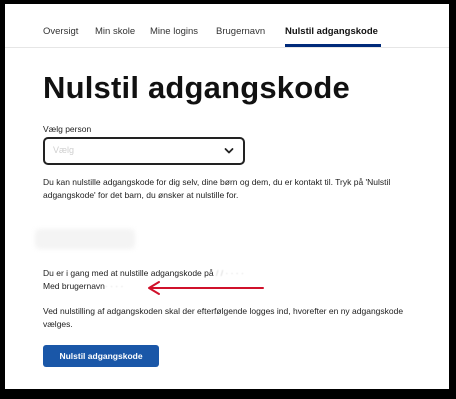  I want to click on person-select: Vælg, so click(144, 151).